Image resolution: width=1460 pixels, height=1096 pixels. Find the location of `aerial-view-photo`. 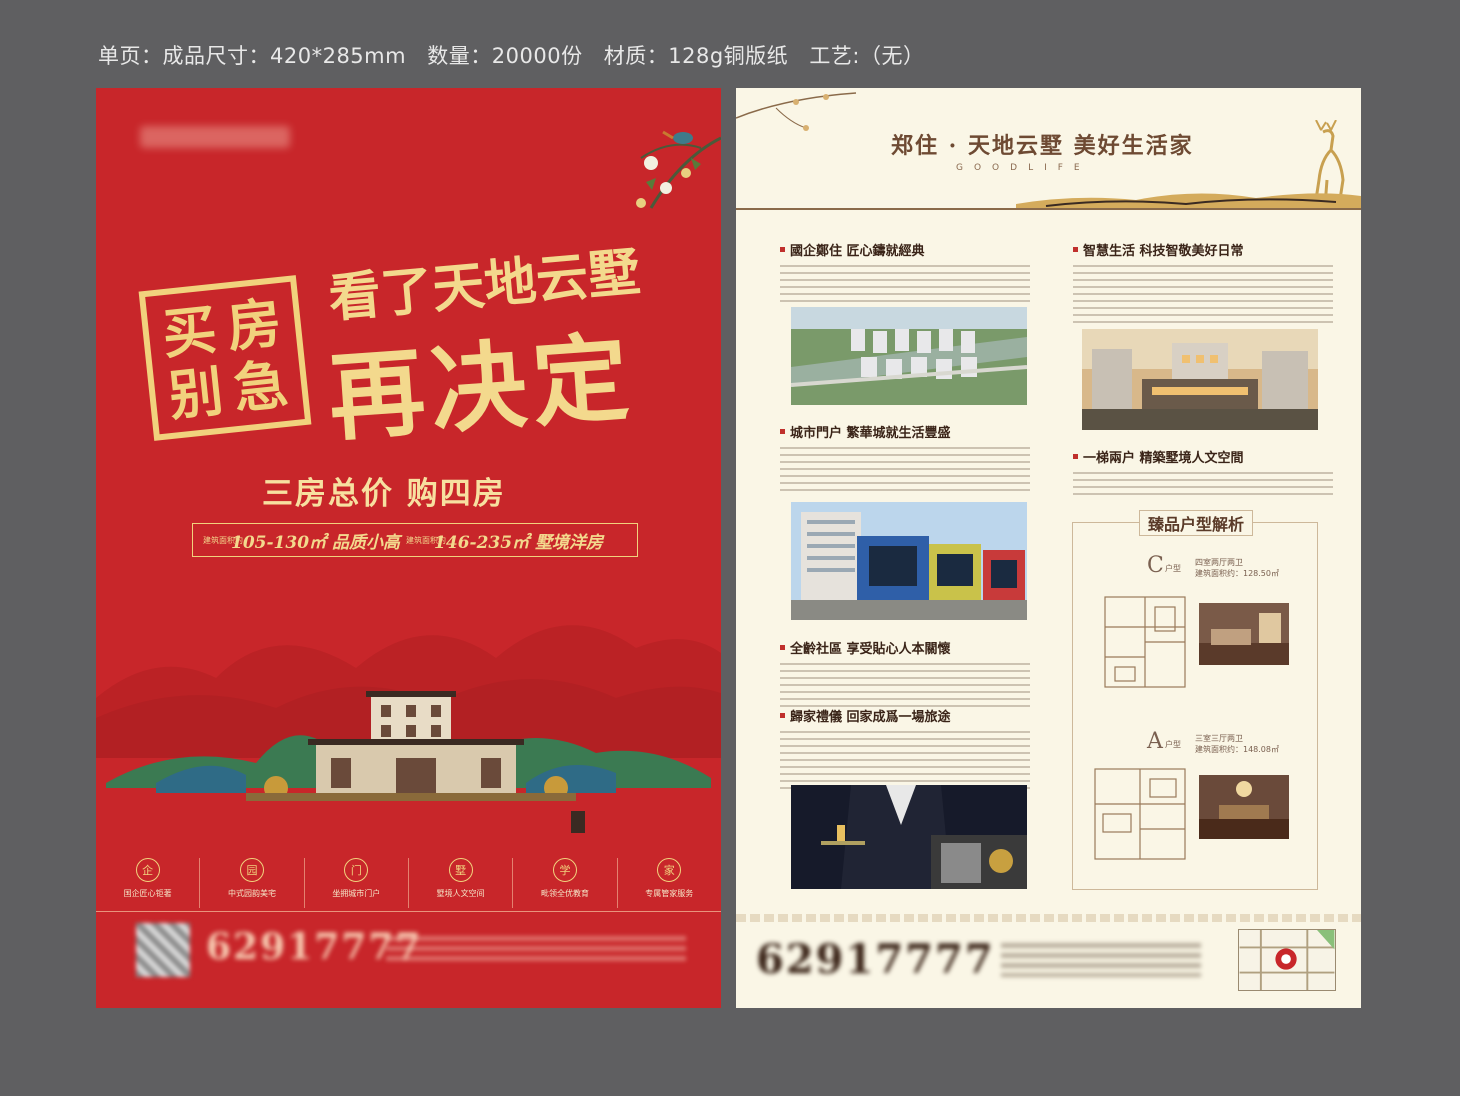

aerial-view-photo is located at coordinates (909, 356).